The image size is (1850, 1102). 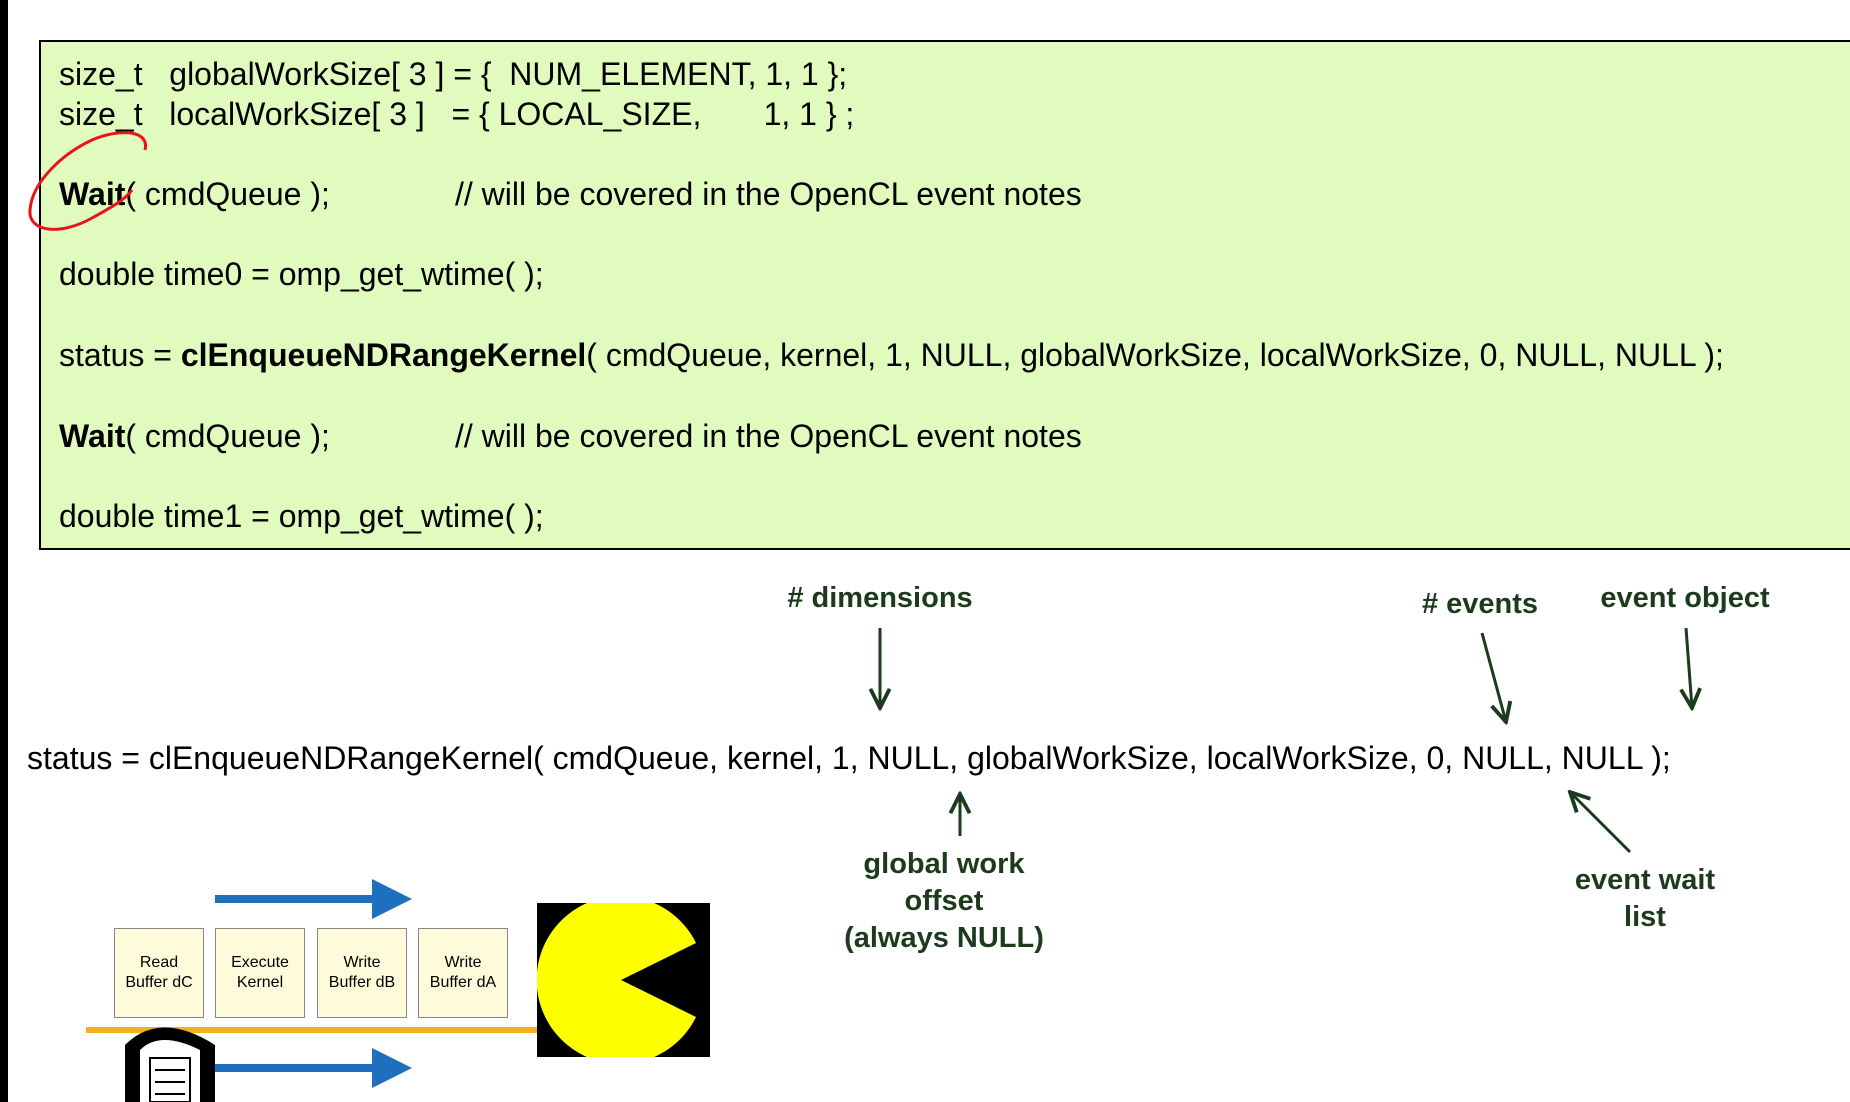 I want to click on pacman-icon, so click(x=616, y=980).